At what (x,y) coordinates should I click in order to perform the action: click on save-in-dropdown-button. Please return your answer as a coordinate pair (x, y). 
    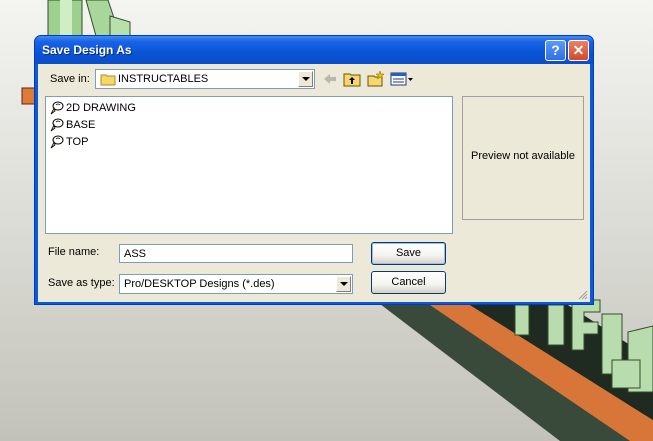
    Looking at the image, I should click on (305, 79).